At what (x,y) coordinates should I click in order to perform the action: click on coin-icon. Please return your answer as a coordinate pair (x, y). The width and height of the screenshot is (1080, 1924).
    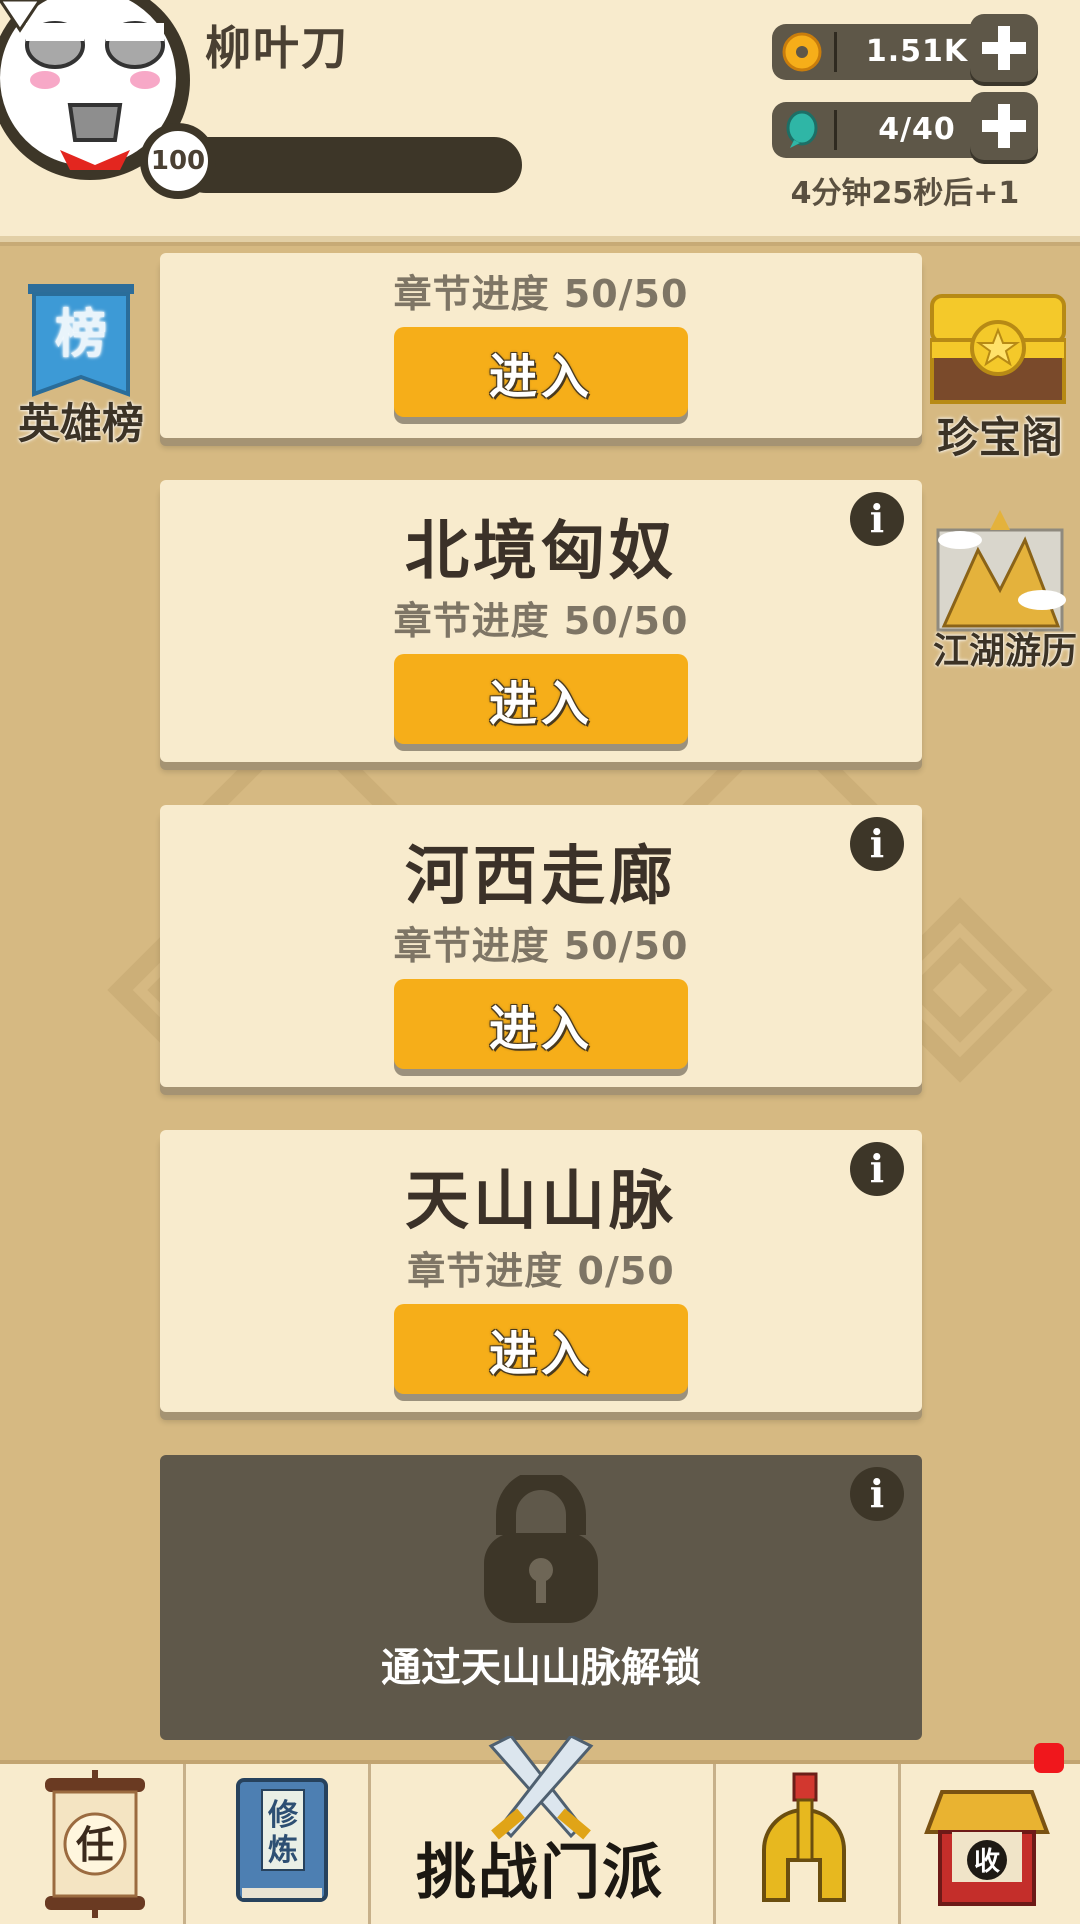
    Looking at the image, I should click on (802, 52).